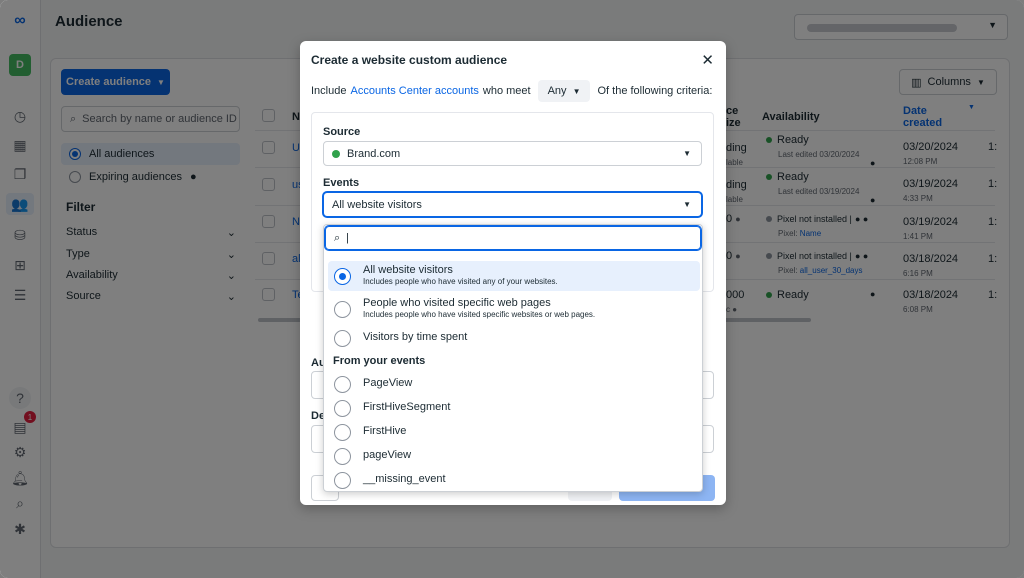  What do you see at coordinates (385, 431) in the screenshot?
I see `option-title: FirstHive` at bounding box center [385, 431].